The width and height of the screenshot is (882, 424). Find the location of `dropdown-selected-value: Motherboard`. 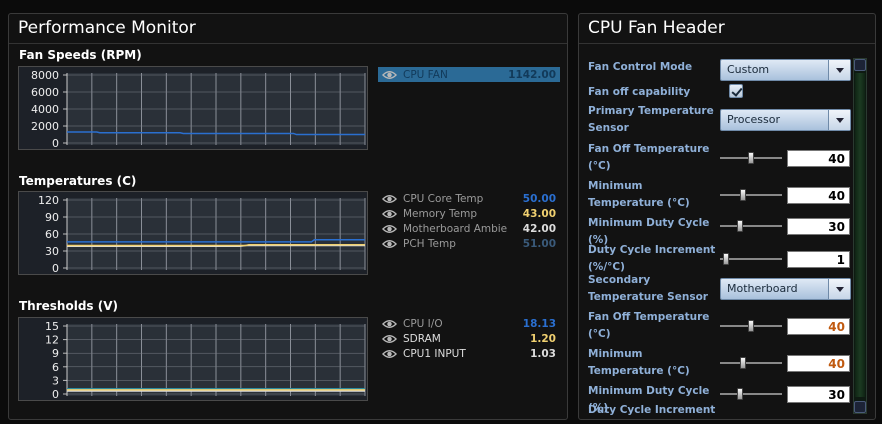

dropdown-selected-value: Motherboard is located at coordinates (762, 288).